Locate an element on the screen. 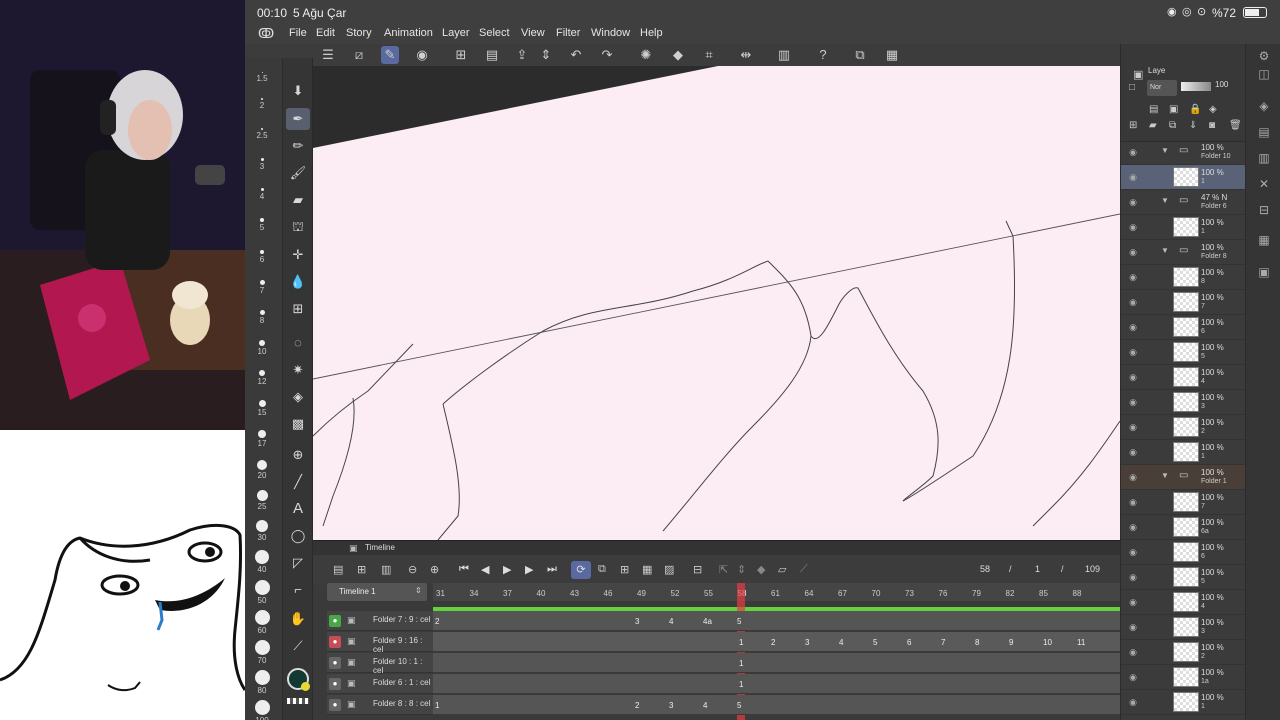 The image size is (1280, 720). settings-panel-icon: ⚙ is located at coordinates (1264, 56).